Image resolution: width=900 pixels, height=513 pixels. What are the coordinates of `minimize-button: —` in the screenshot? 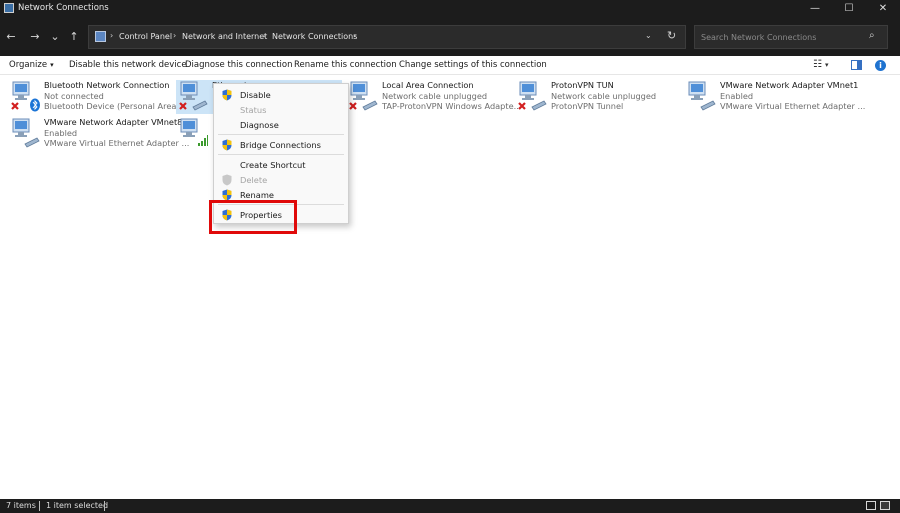 It's located at (815, 9).